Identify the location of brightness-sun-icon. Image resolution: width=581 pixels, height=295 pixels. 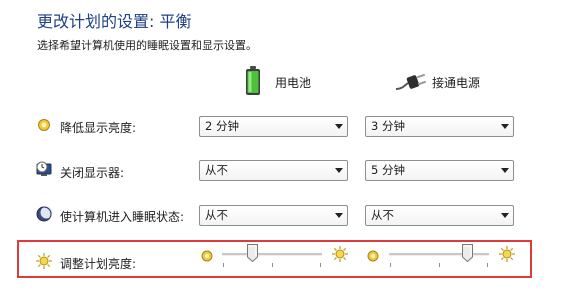
(44, 261).